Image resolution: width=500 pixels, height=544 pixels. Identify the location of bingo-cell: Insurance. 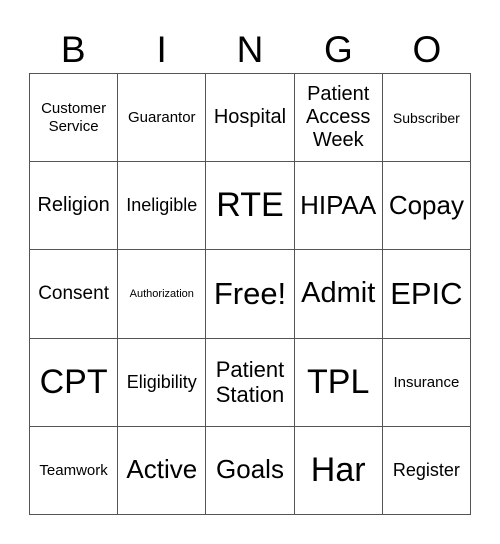
(426, 382).